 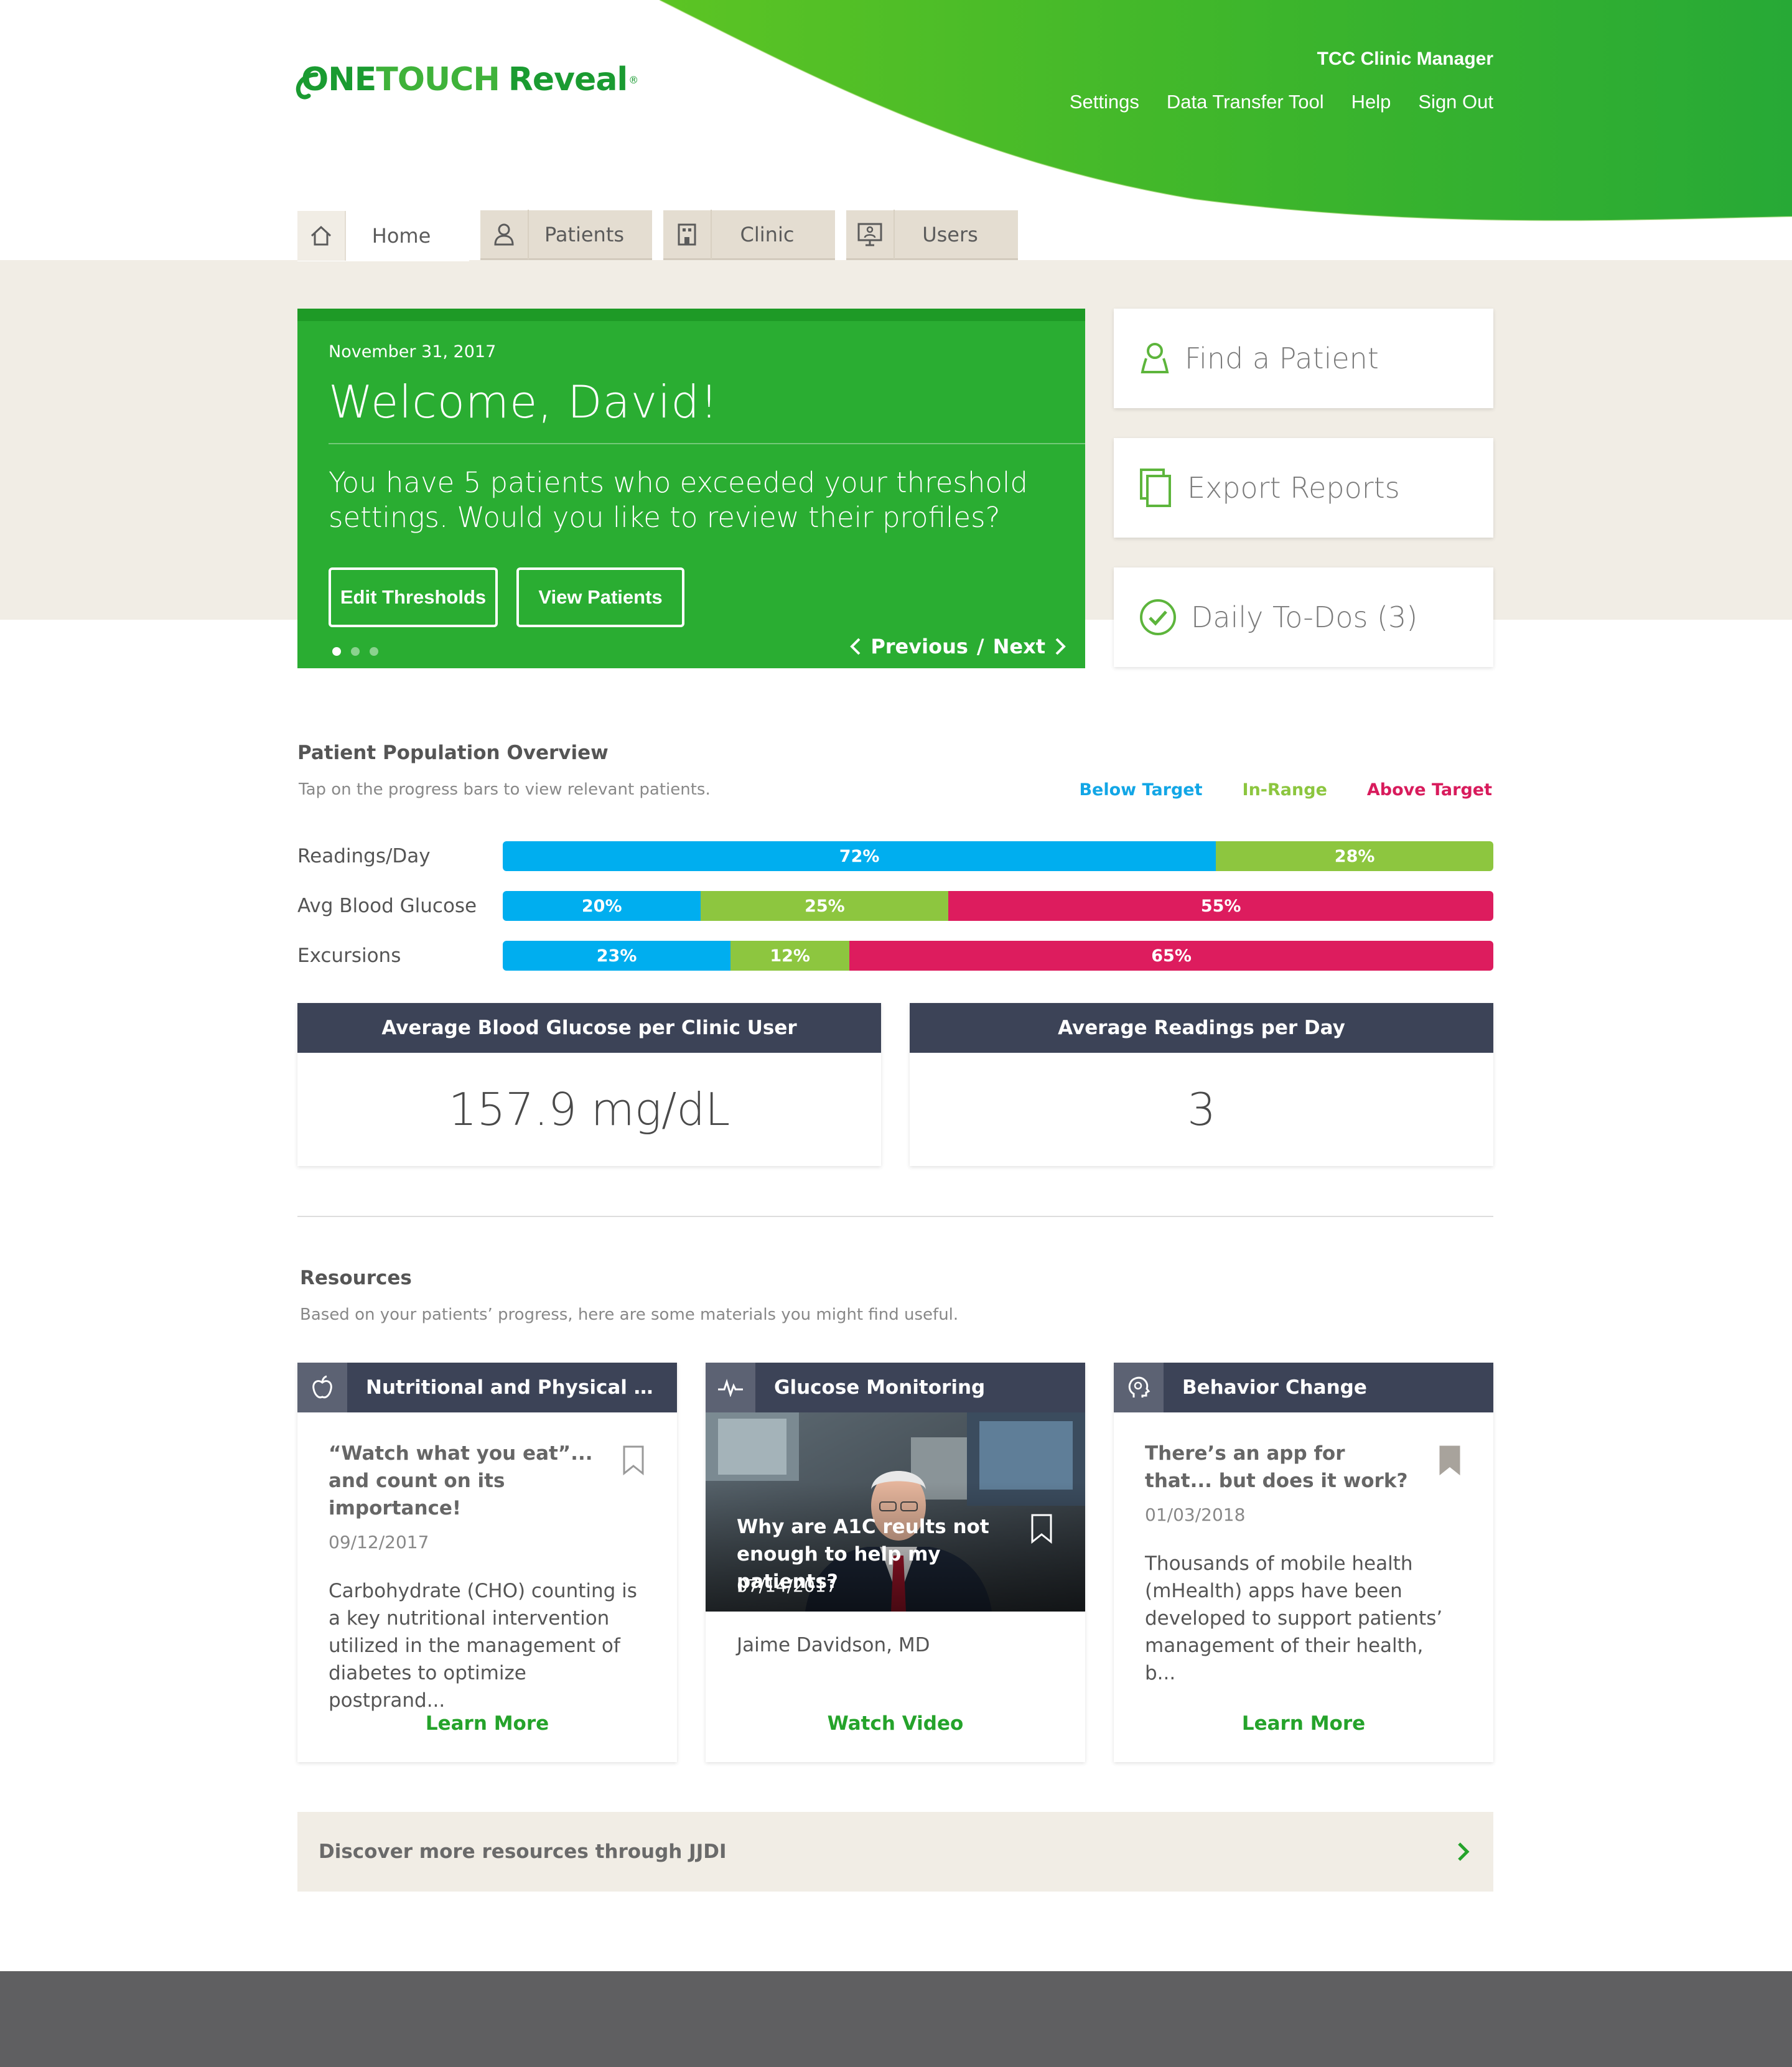 I want to click on home-icon, so click(x=321, y=236).